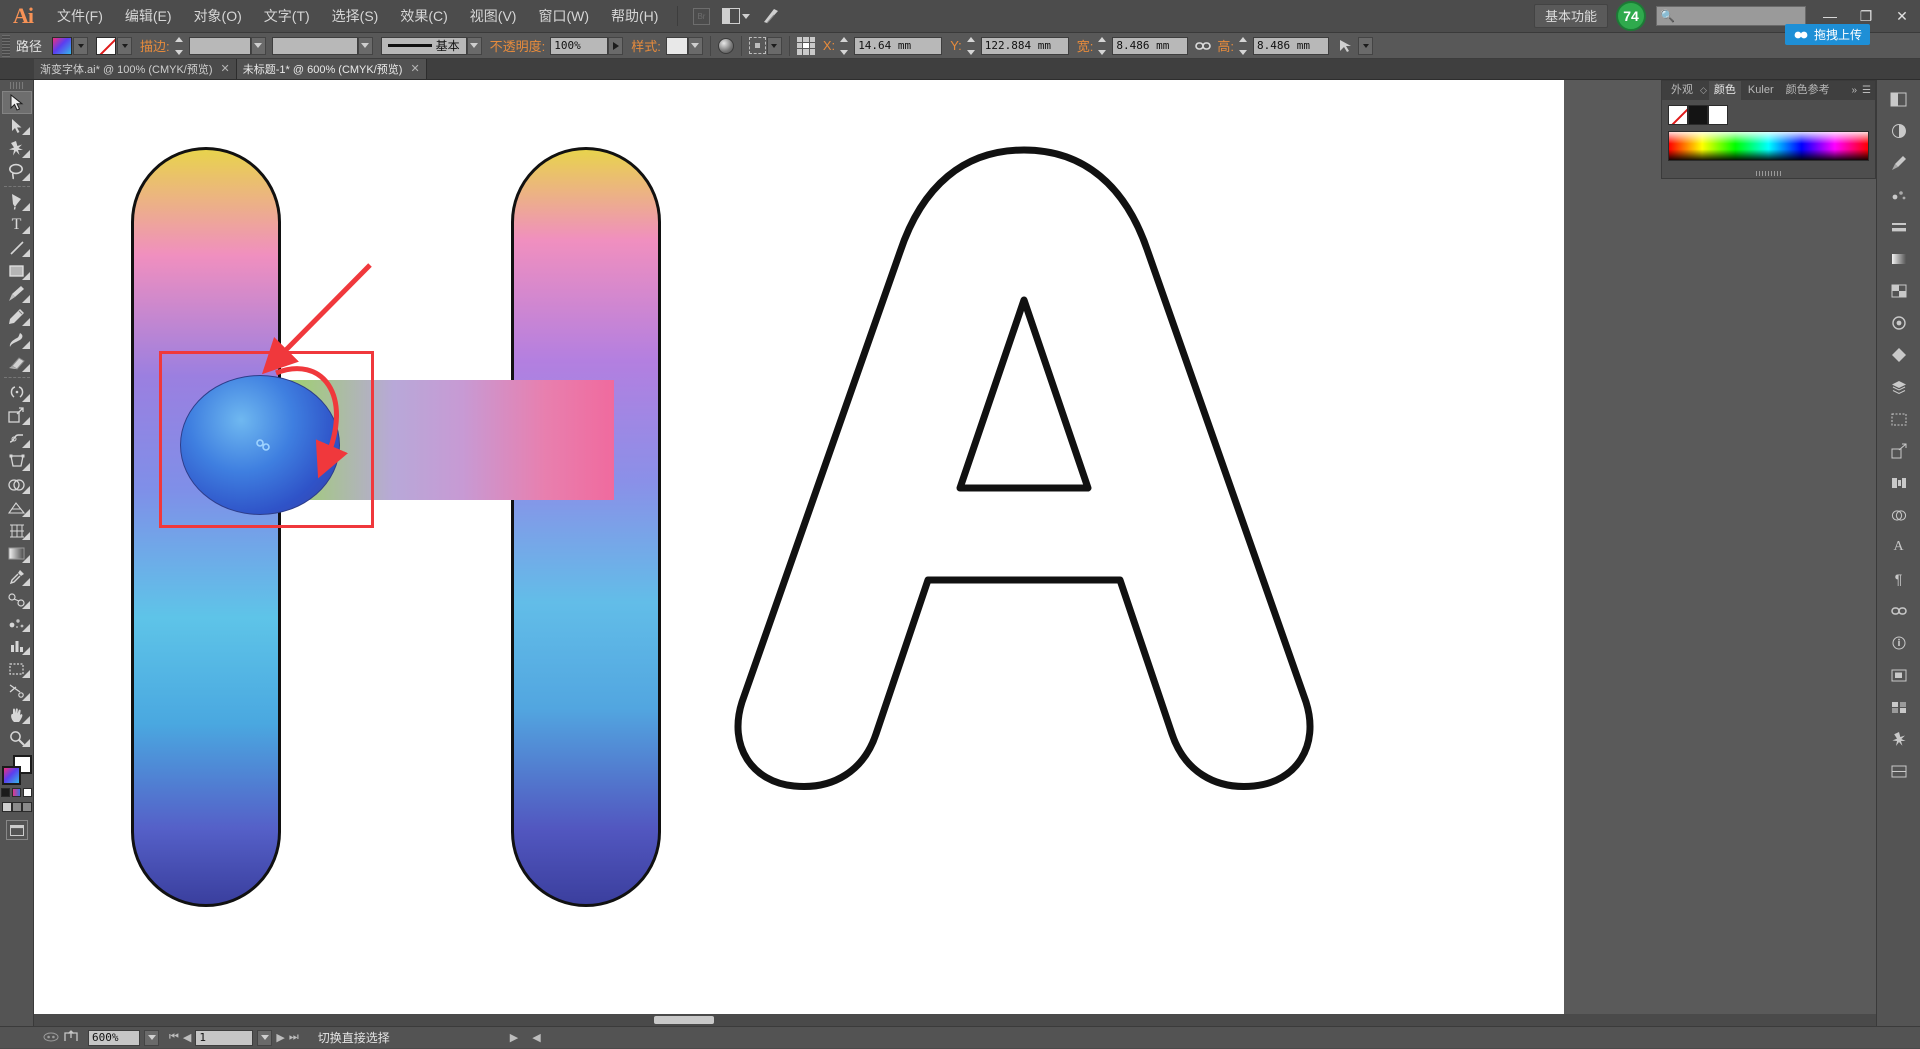  What do you see at coordinates (17, 576) in the screenshot?
I see `eyedropper-tool` at bounding box center [17, 576].